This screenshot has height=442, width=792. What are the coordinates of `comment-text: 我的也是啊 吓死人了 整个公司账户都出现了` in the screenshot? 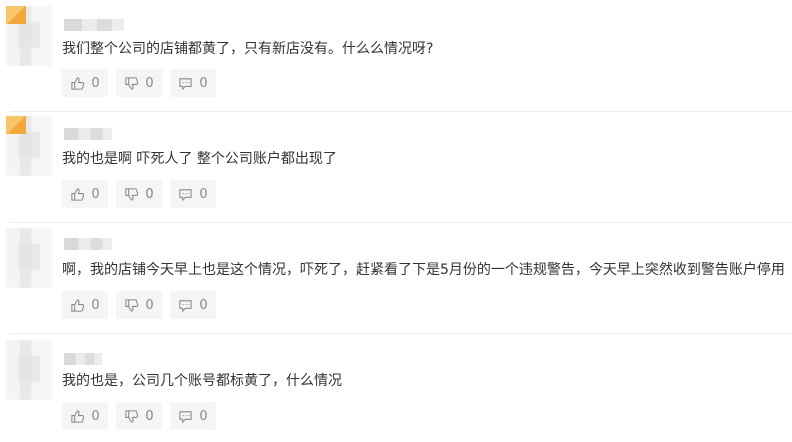 It's located at (199, 159).